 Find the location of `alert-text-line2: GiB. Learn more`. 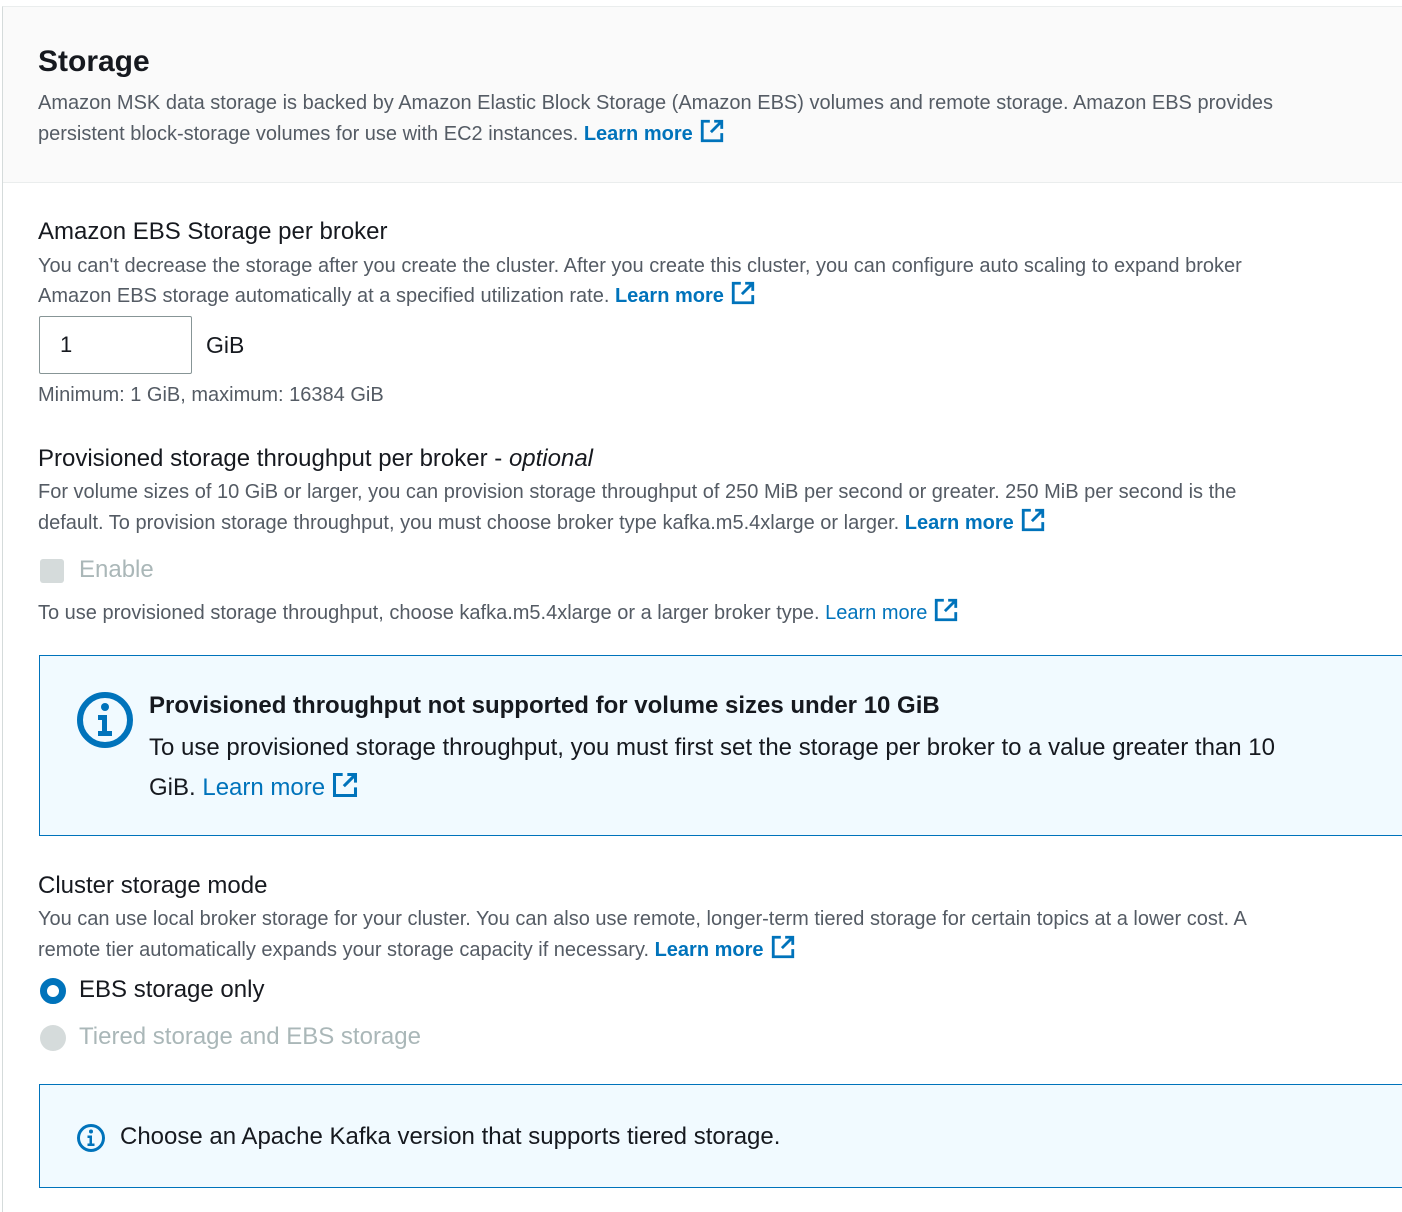

alert-text-line2: GiB. Learn more is located at coordinates (254, 790).